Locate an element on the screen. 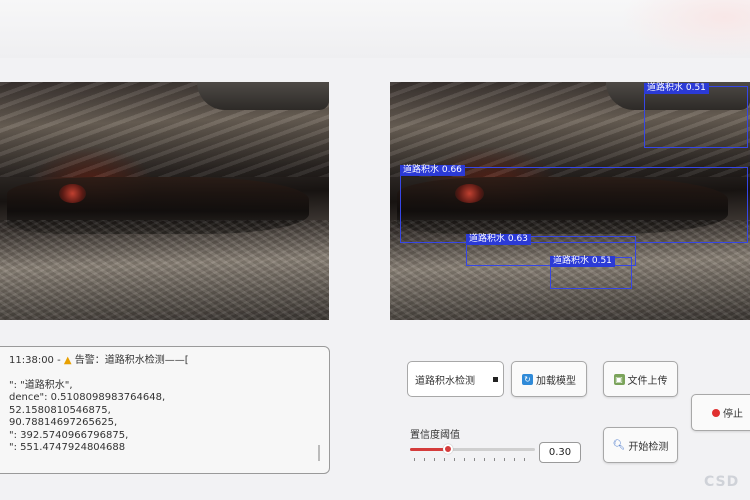 The image size is (750, 500). stop-button: 停止 is located at coordinates (720, 412).